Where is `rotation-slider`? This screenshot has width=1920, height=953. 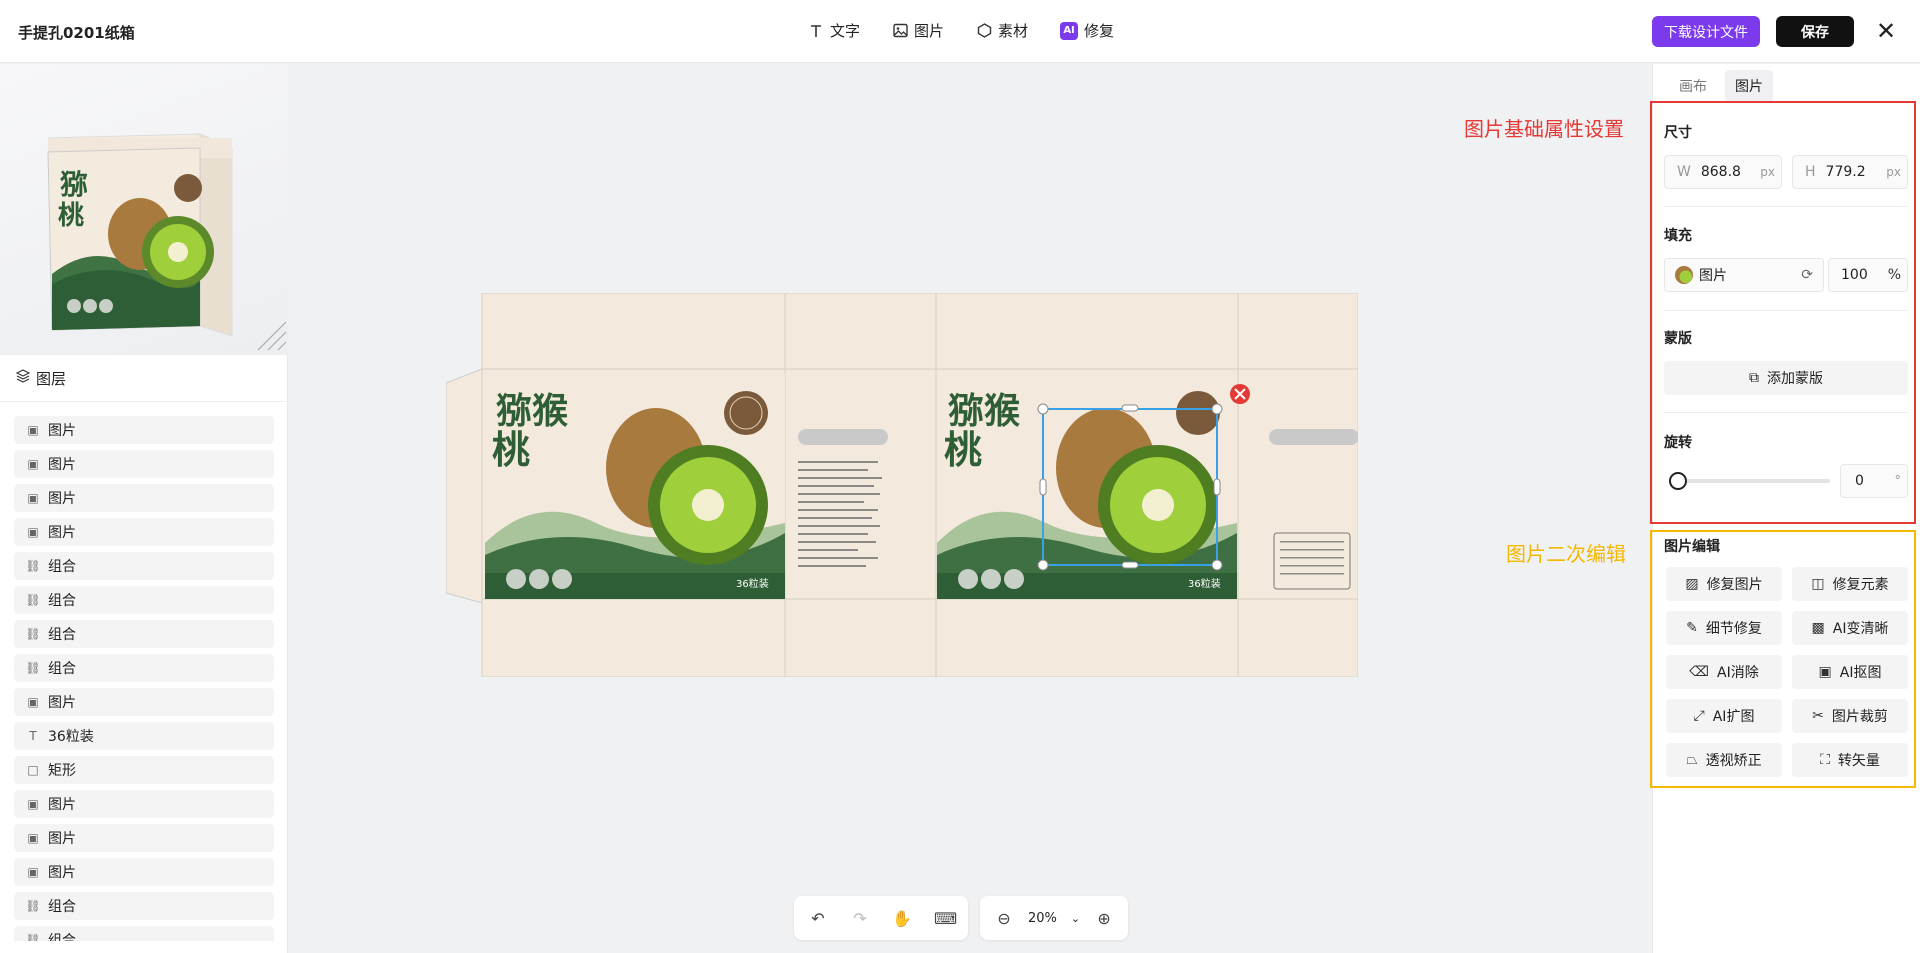
rotation-slider is located at coordinates (1750, 481).